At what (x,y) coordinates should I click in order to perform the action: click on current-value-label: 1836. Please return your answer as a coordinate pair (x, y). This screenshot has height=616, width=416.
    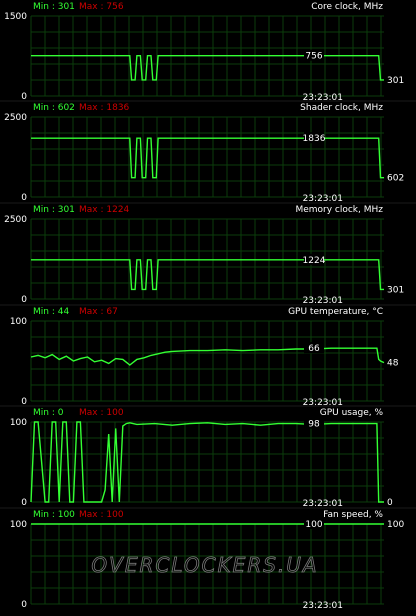
    Looking at the image, I should click on (314, 139).